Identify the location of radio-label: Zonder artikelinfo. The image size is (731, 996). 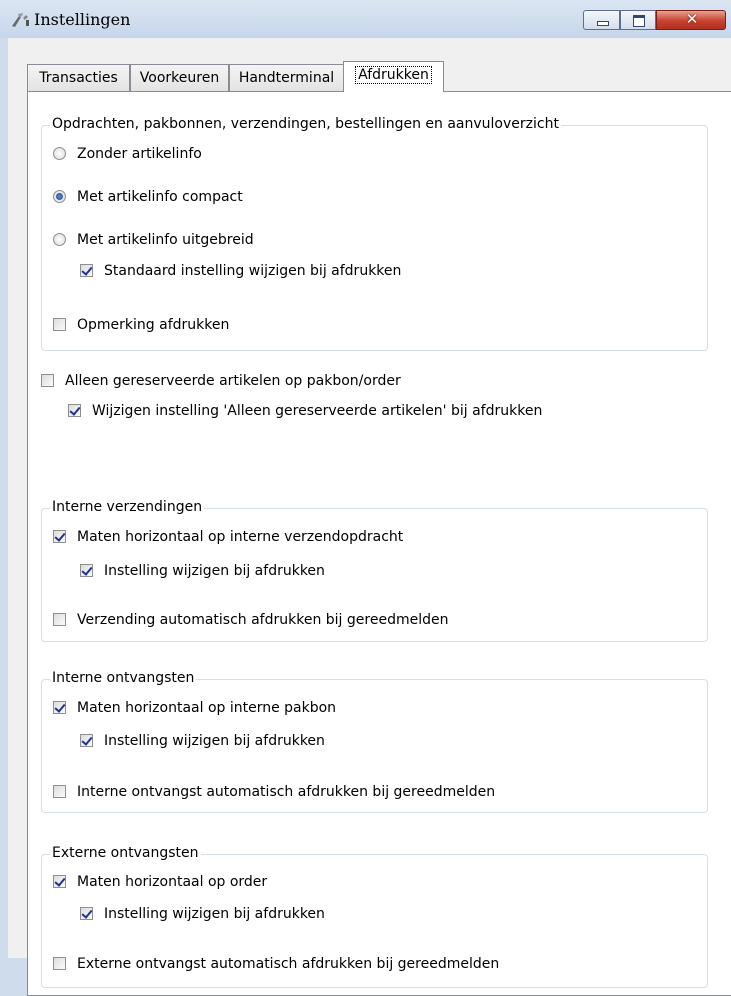
(139, 154).